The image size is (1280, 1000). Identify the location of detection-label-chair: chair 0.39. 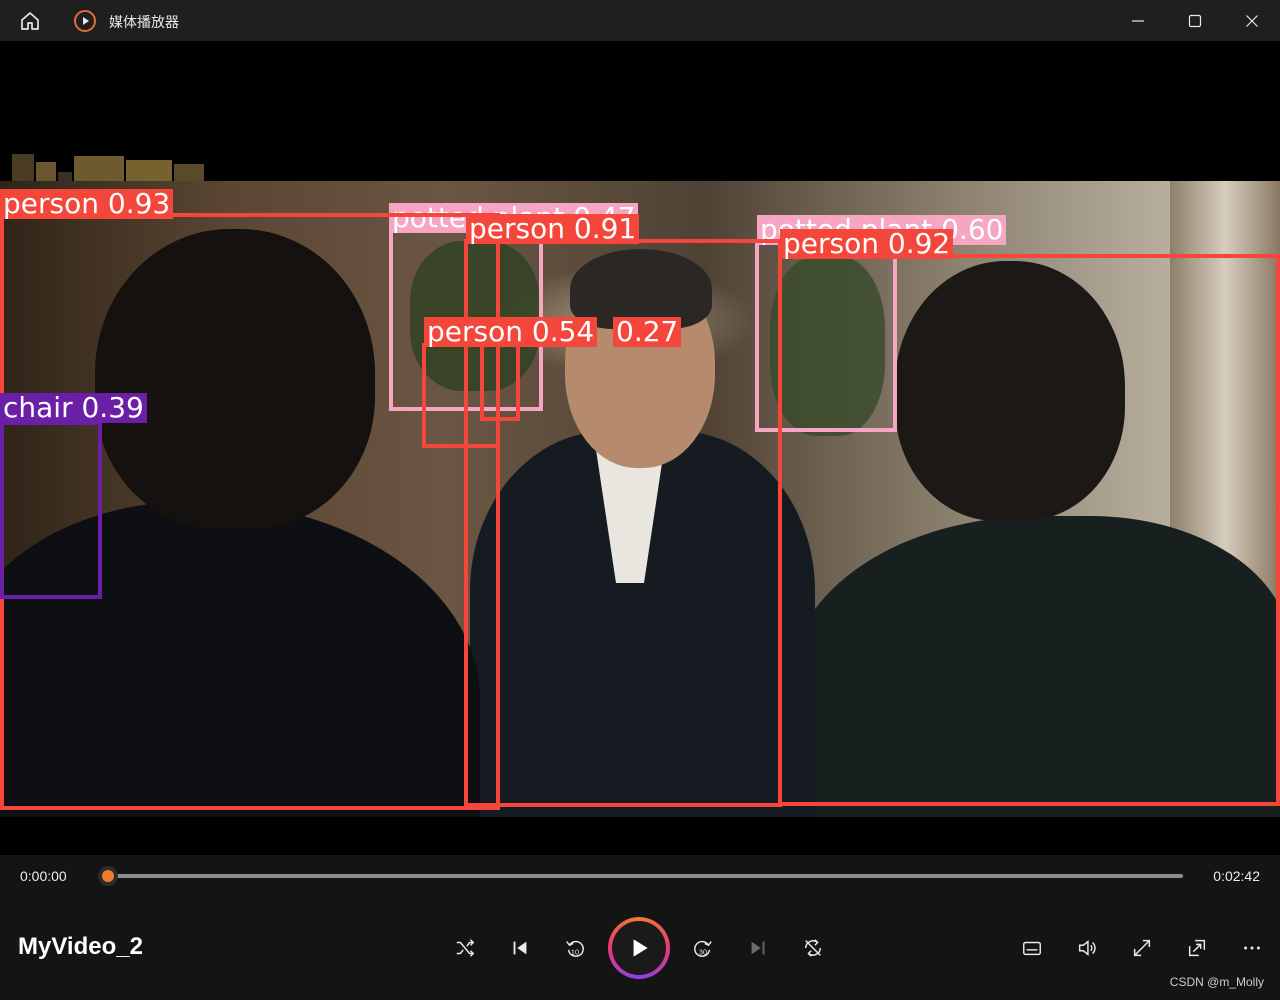
(73, 408).